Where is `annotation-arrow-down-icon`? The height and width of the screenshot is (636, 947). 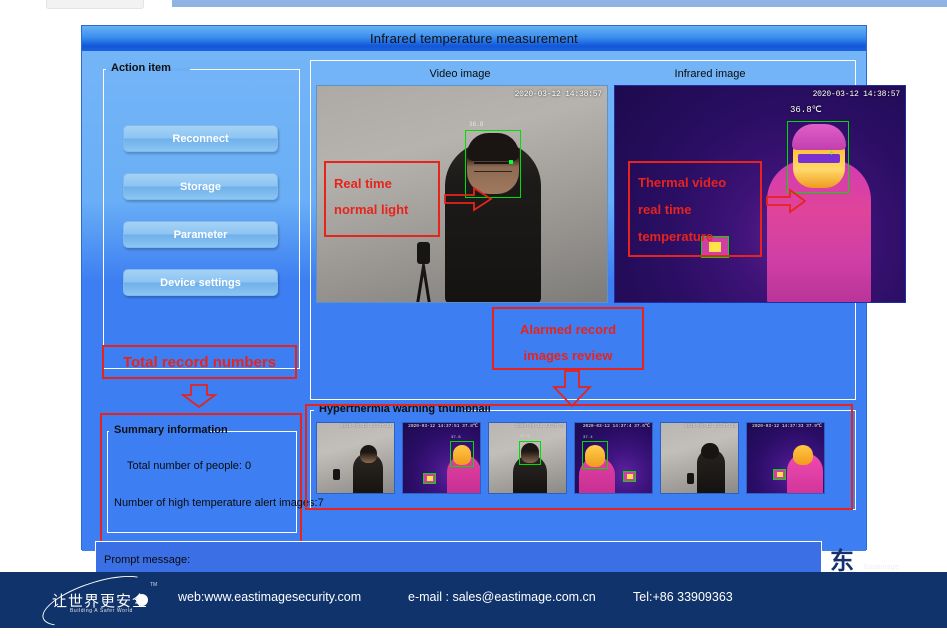
annotation-arrow-down-icon is located at coordinates (199, 396).